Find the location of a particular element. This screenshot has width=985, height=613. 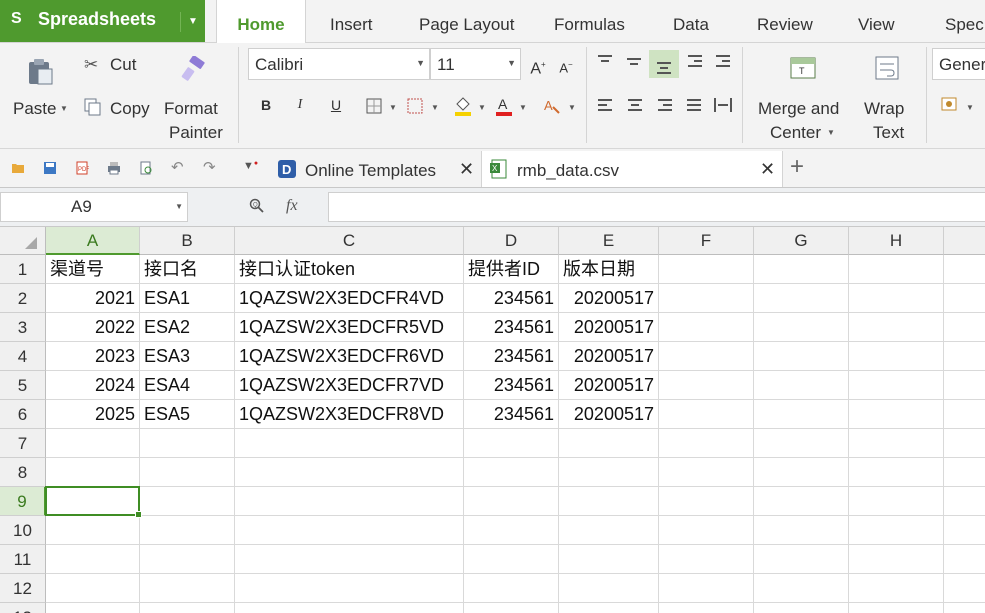

cell: 1QAZSW2X3EDCFR6VD is located at coordinates (349, 356).